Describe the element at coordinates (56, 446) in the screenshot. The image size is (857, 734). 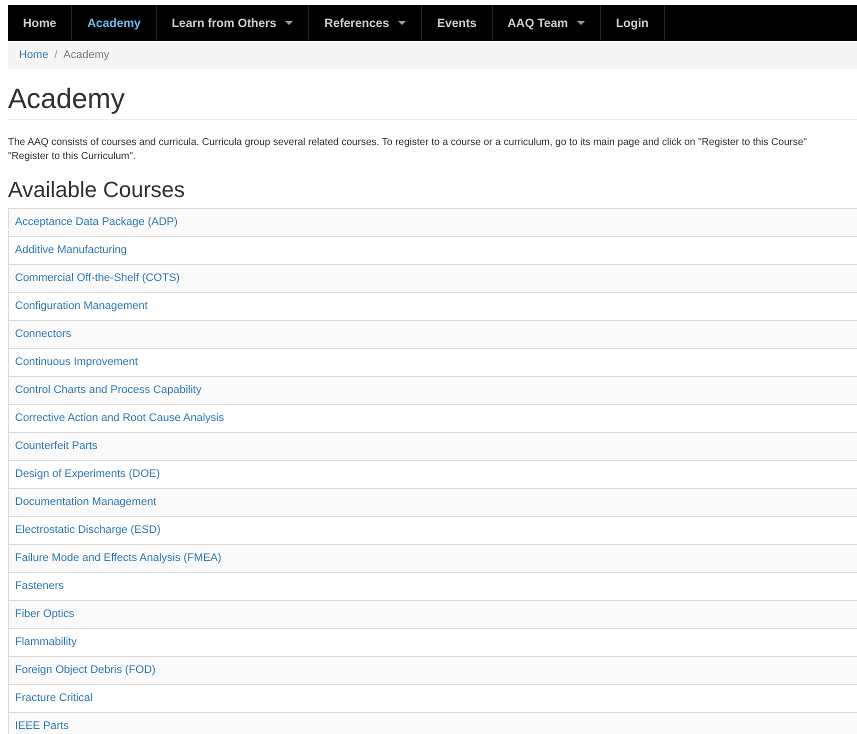
I see `course-link: Counterfeit Parts` at that location.